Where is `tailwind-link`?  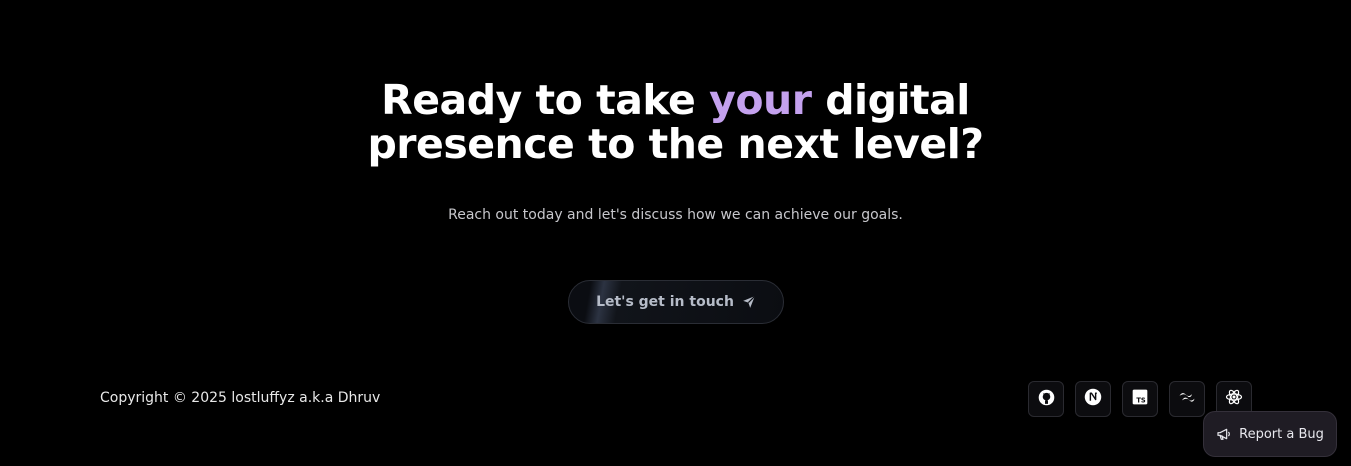
tailwind-link is located at coordinates (1187, 399).